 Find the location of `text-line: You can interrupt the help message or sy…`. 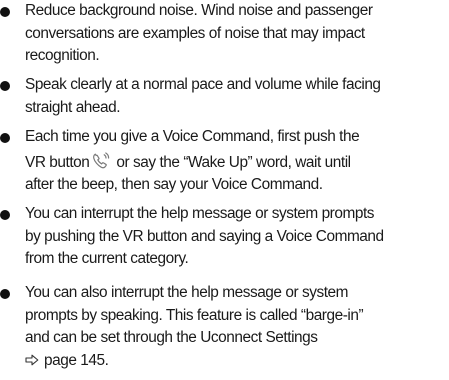

text-line: You can interrupt the help message or sy… is located at coordinates (200, 213).